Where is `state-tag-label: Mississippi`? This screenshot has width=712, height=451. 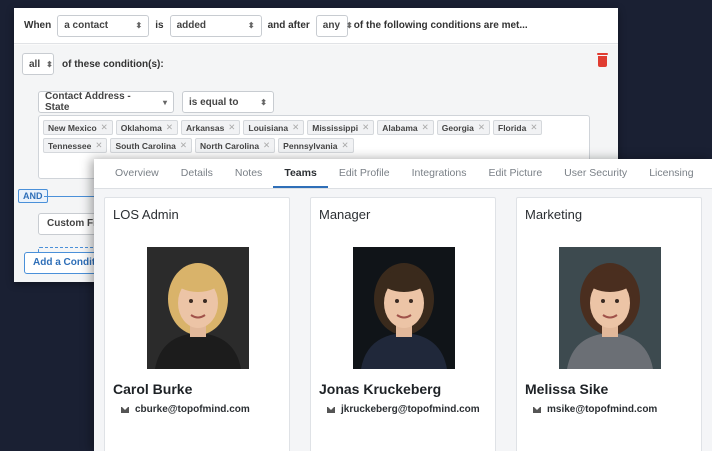 state-tag-label: Mississippi is located at coordinates (335, 127).